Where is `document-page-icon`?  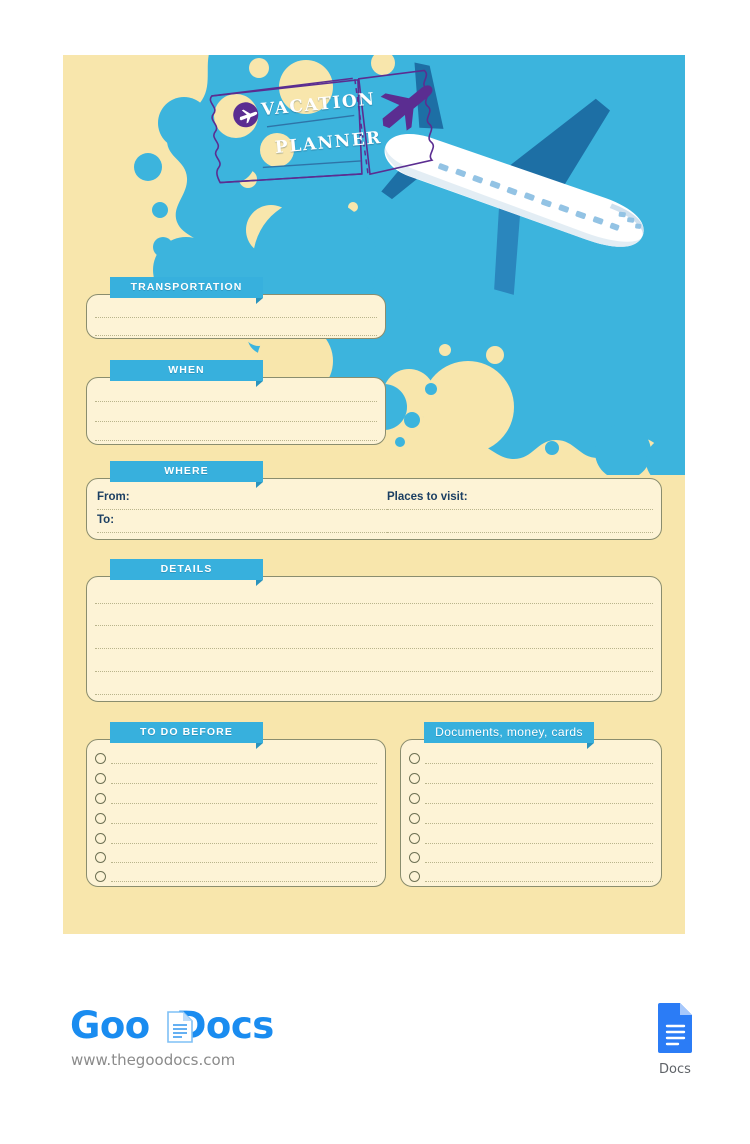
document-page-icon is located at coordinates (180, 1027).